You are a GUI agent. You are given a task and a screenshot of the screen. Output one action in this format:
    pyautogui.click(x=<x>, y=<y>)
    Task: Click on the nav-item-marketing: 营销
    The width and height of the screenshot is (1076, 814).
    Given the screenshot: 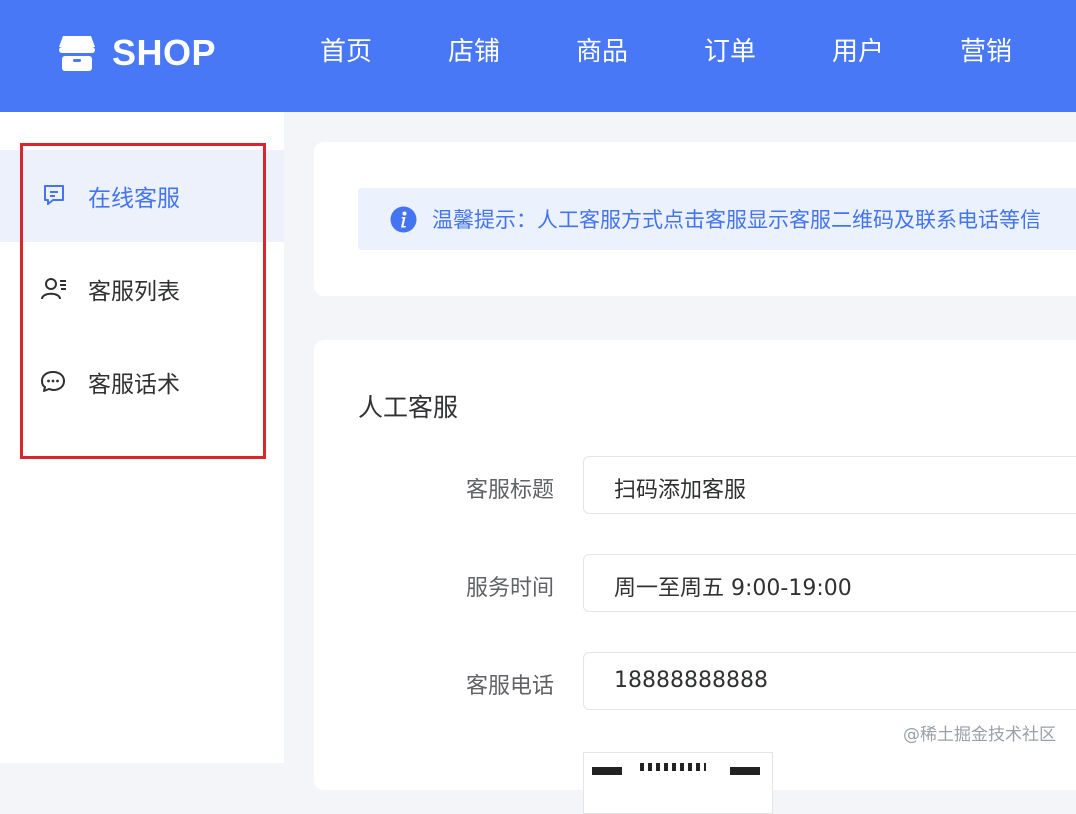 What is the action you would take?
    pyautogui.click(x=1018, y=52)
    